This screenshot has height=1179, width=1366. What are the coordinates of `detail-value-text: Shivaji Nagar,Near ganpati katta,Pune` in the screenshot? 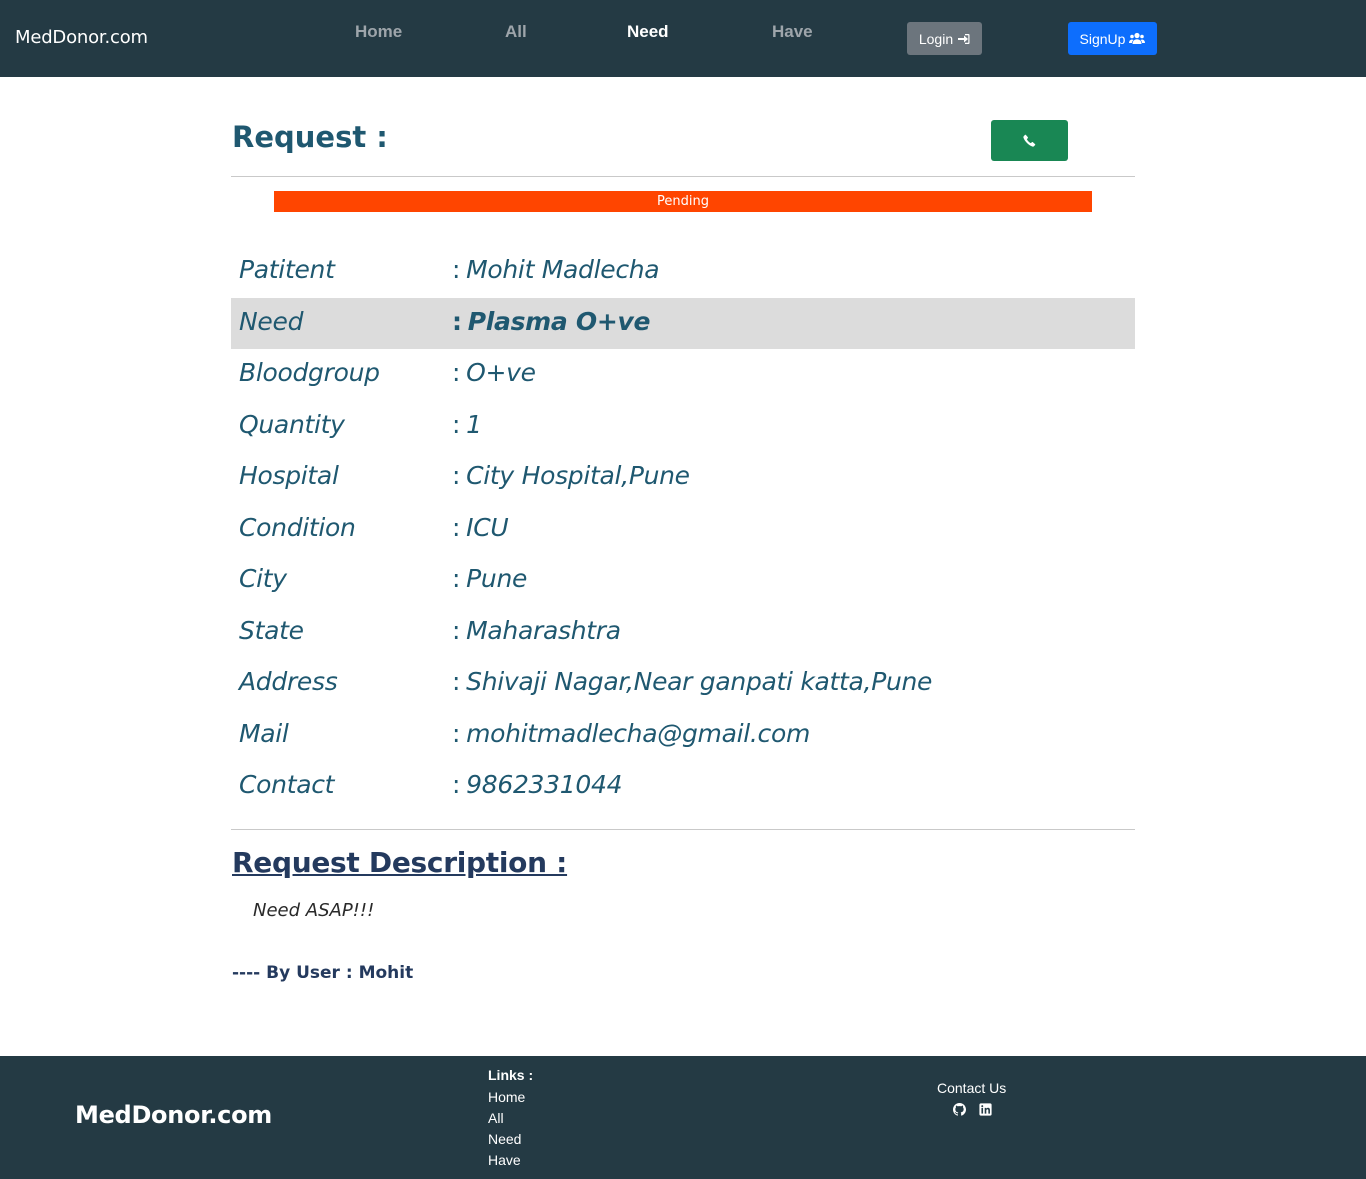 It's located at (699, 681).